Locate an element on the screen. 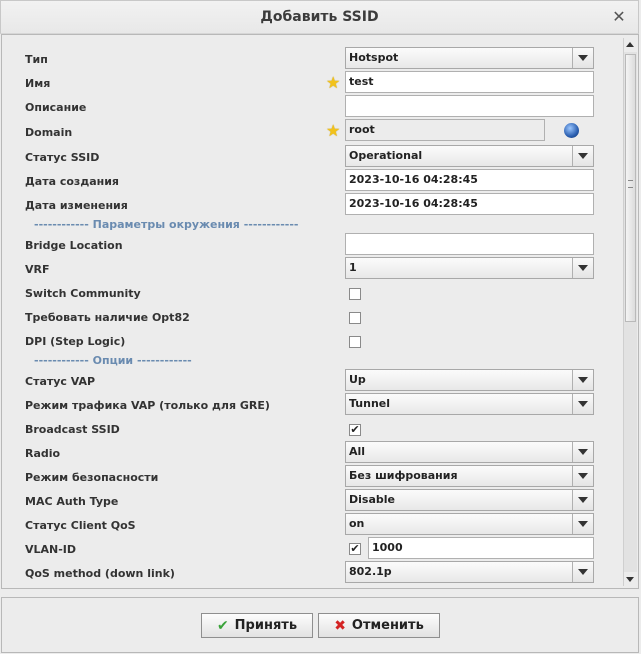 The width and height of the screenshot is (641, 654). mac-auth-value: Disable is located at coordinates (372, 499).